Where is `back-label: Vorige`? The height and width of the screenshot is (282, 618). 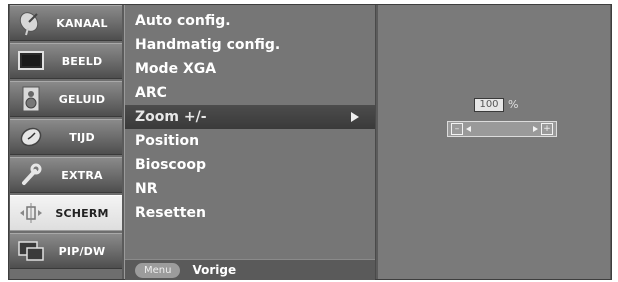 back-label: Vorige is located at coordinates (214, 270).